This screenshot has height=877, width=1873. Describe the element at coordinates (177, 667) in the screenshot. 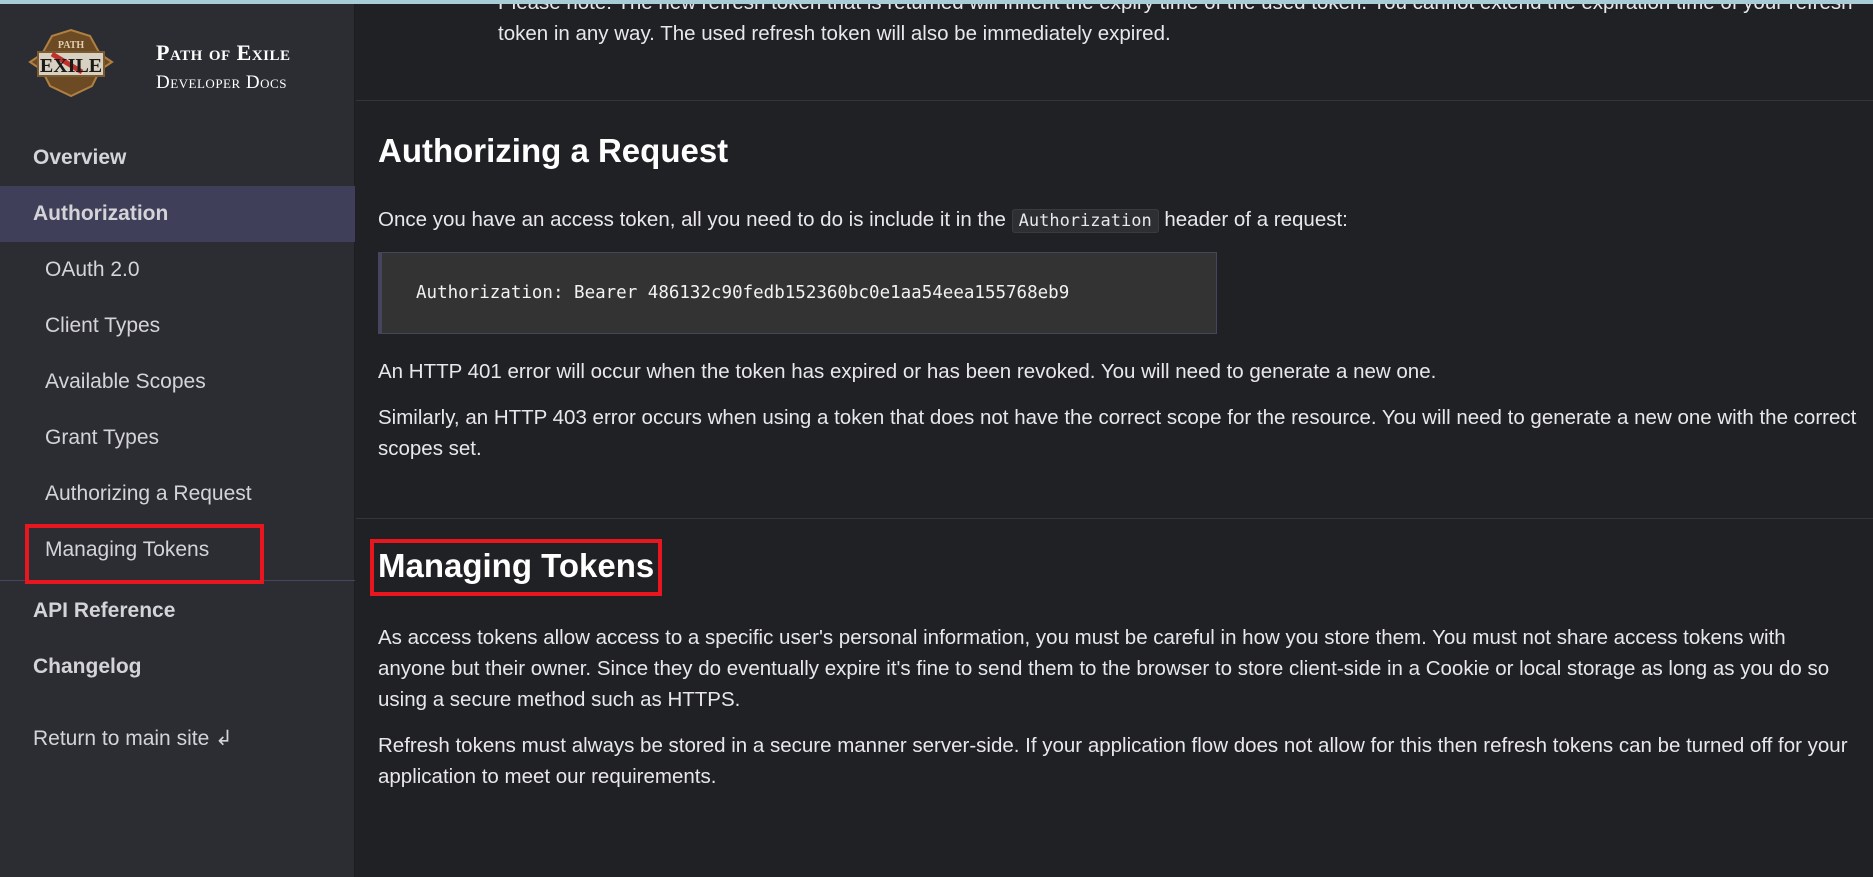

I see `sidebar-item-changelog: Changelog` at that location.